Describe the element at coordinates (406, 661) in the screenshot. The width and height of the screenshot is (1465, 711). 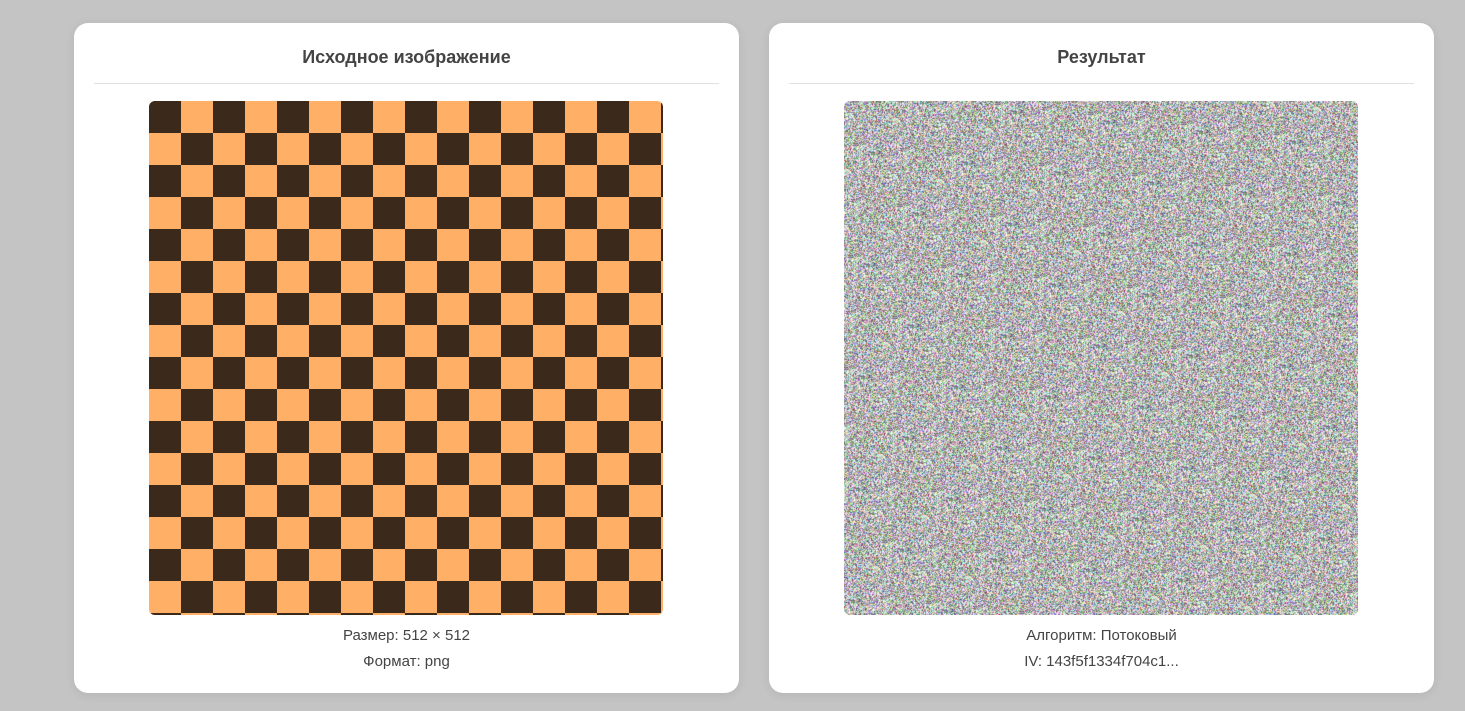
I see `original-format-text: Формат: png` at that location.